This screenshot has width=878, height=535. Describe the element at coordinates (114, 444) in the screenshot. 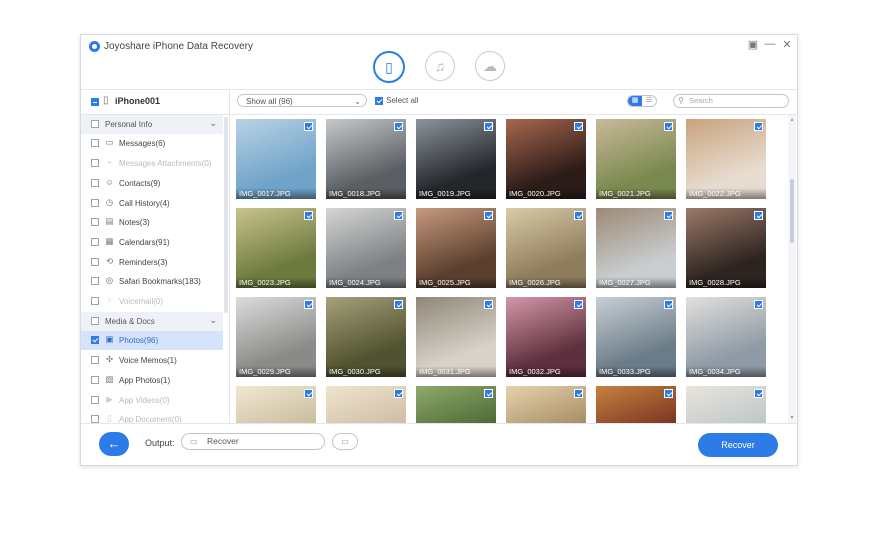

I see `back-button: ←` at that location.